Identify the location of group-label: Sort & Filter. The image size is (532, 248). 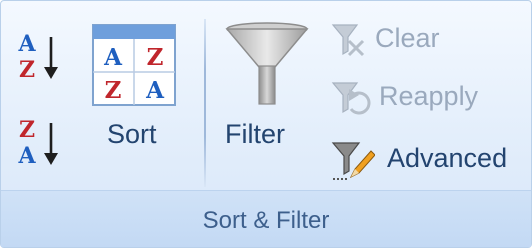
(266, 220).